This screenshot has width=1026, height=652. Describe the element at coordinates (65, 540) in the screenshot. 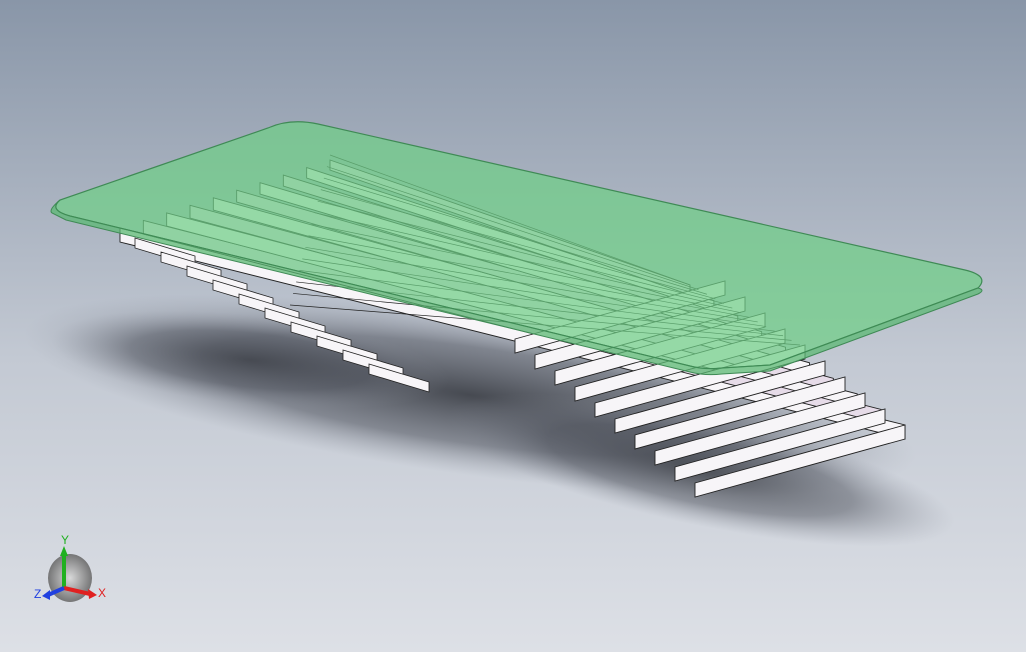

I see `triad-y-label: Y` at that location.